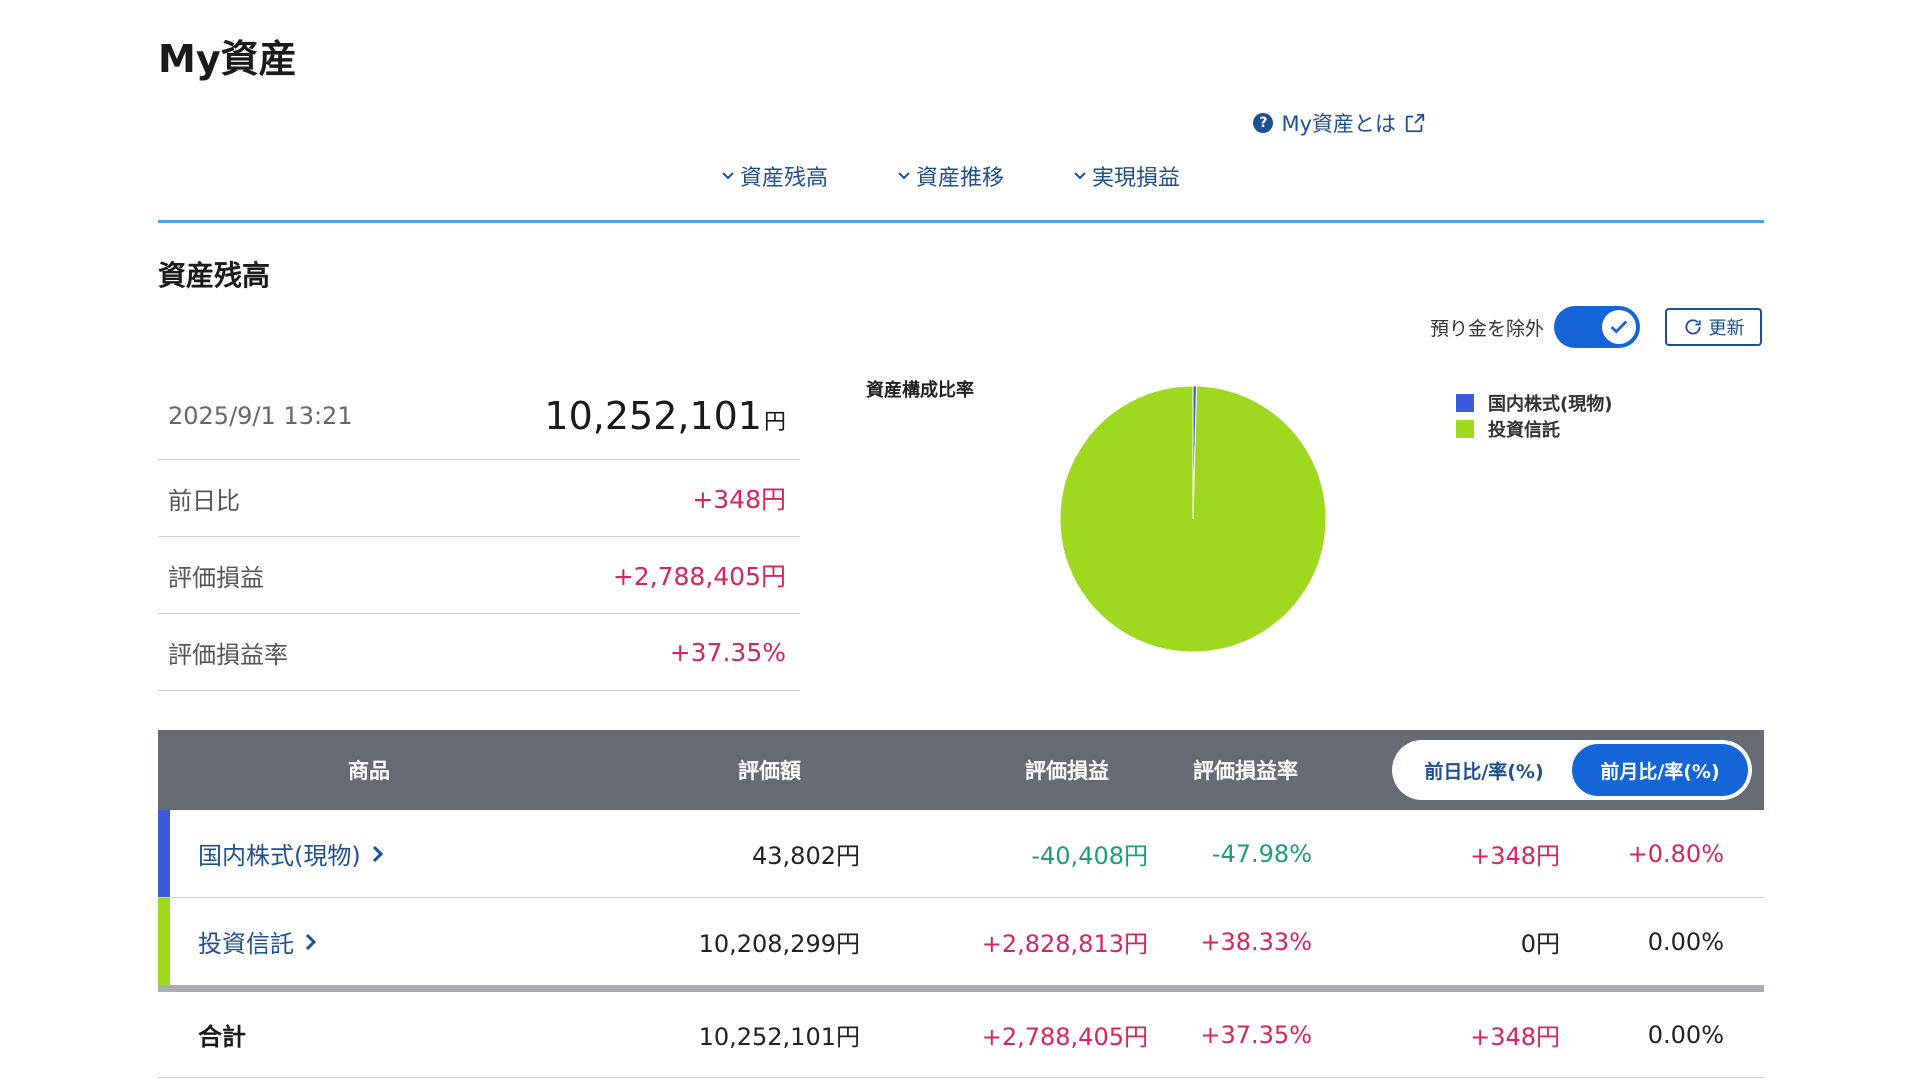  I want to click on summary-row: 前日比 +348円, so click(479, 498).